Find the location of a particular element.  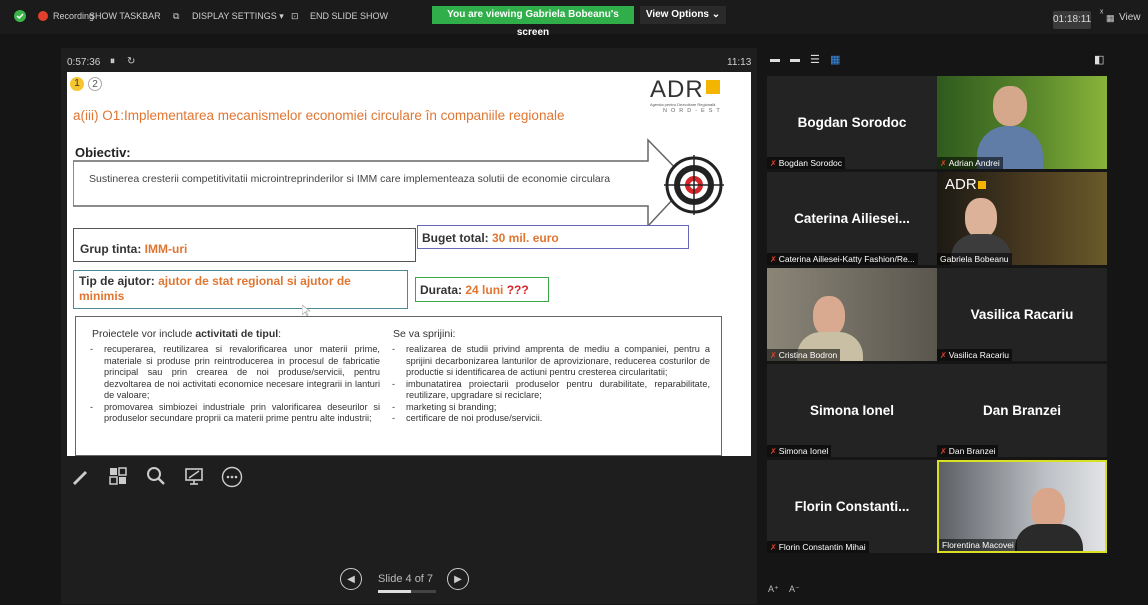

duration-label: Durata: is located at coordinates (443, 290).